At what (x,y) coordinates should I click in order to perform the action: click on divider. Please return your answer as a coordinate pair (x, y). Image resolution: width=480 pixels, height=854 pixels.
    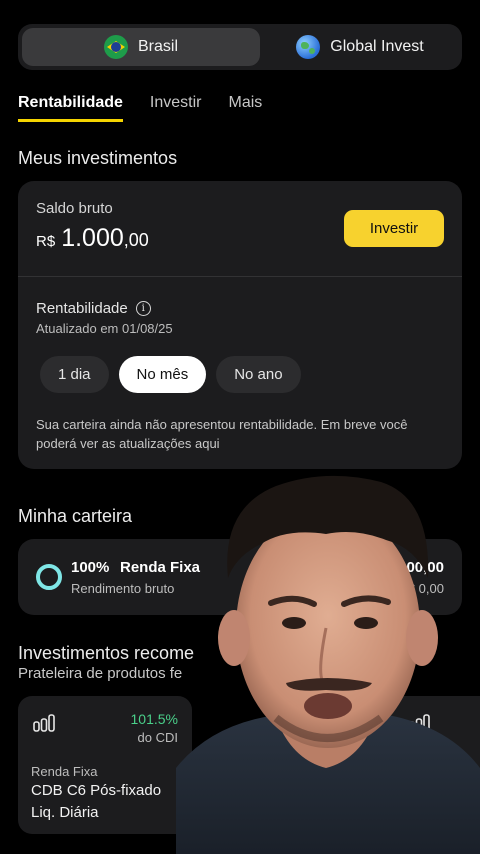
    Looking at the image, I should click on (240, 276).